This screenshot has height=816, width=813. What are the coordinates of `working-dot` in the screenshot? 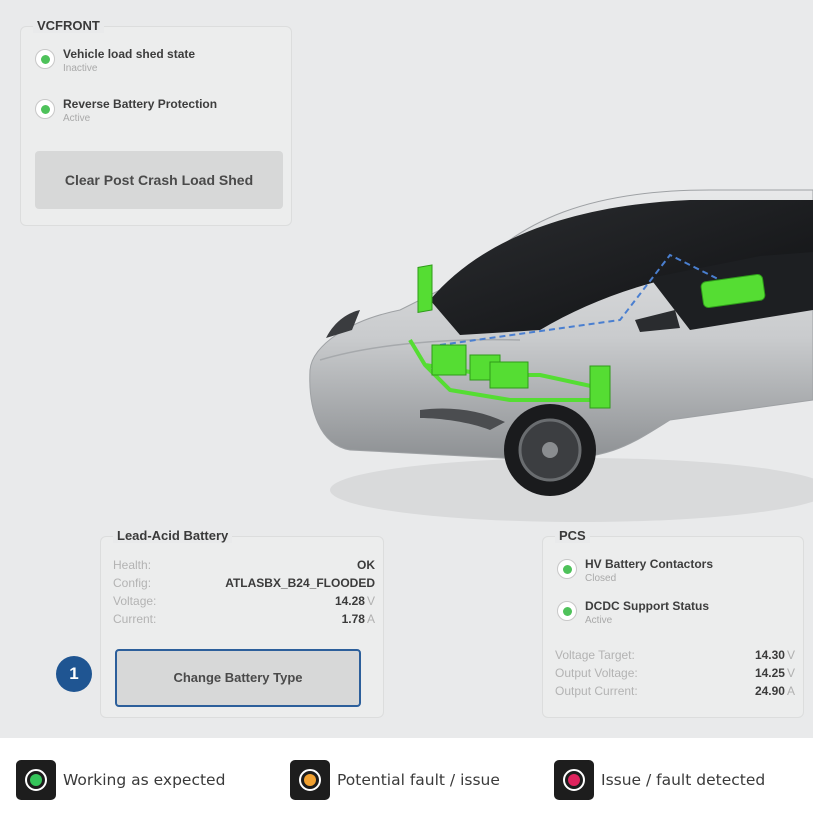 It's located at (36, 780).